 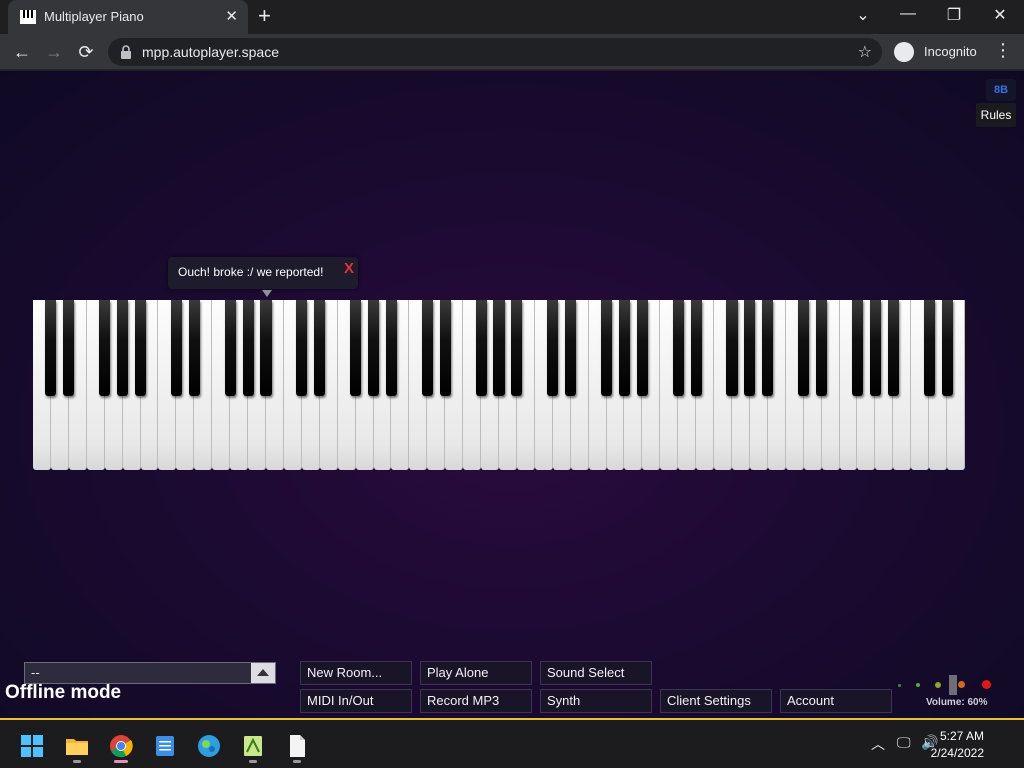 What do you see at coordinates (495, 52) in the screenshot?
I see `address-bar: mpp.autoplayer.space ☆` at bounding box center [495, 52].